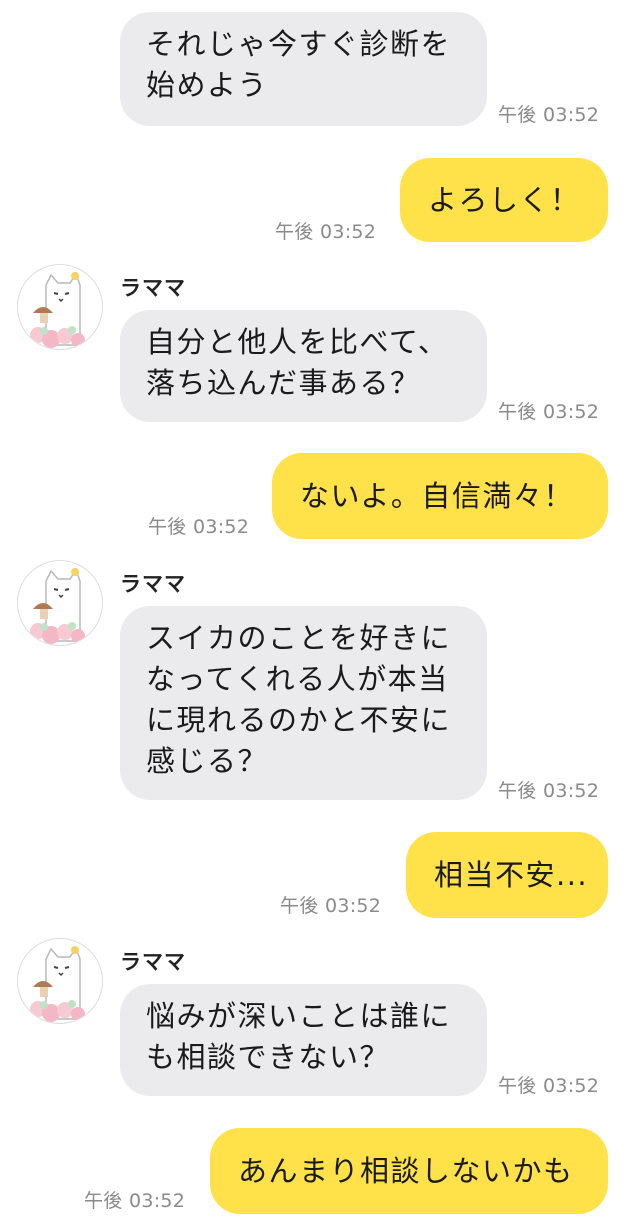  I want to click on outgoing-message-bubble: あんまり相談しないかも, so click(409, 1171).